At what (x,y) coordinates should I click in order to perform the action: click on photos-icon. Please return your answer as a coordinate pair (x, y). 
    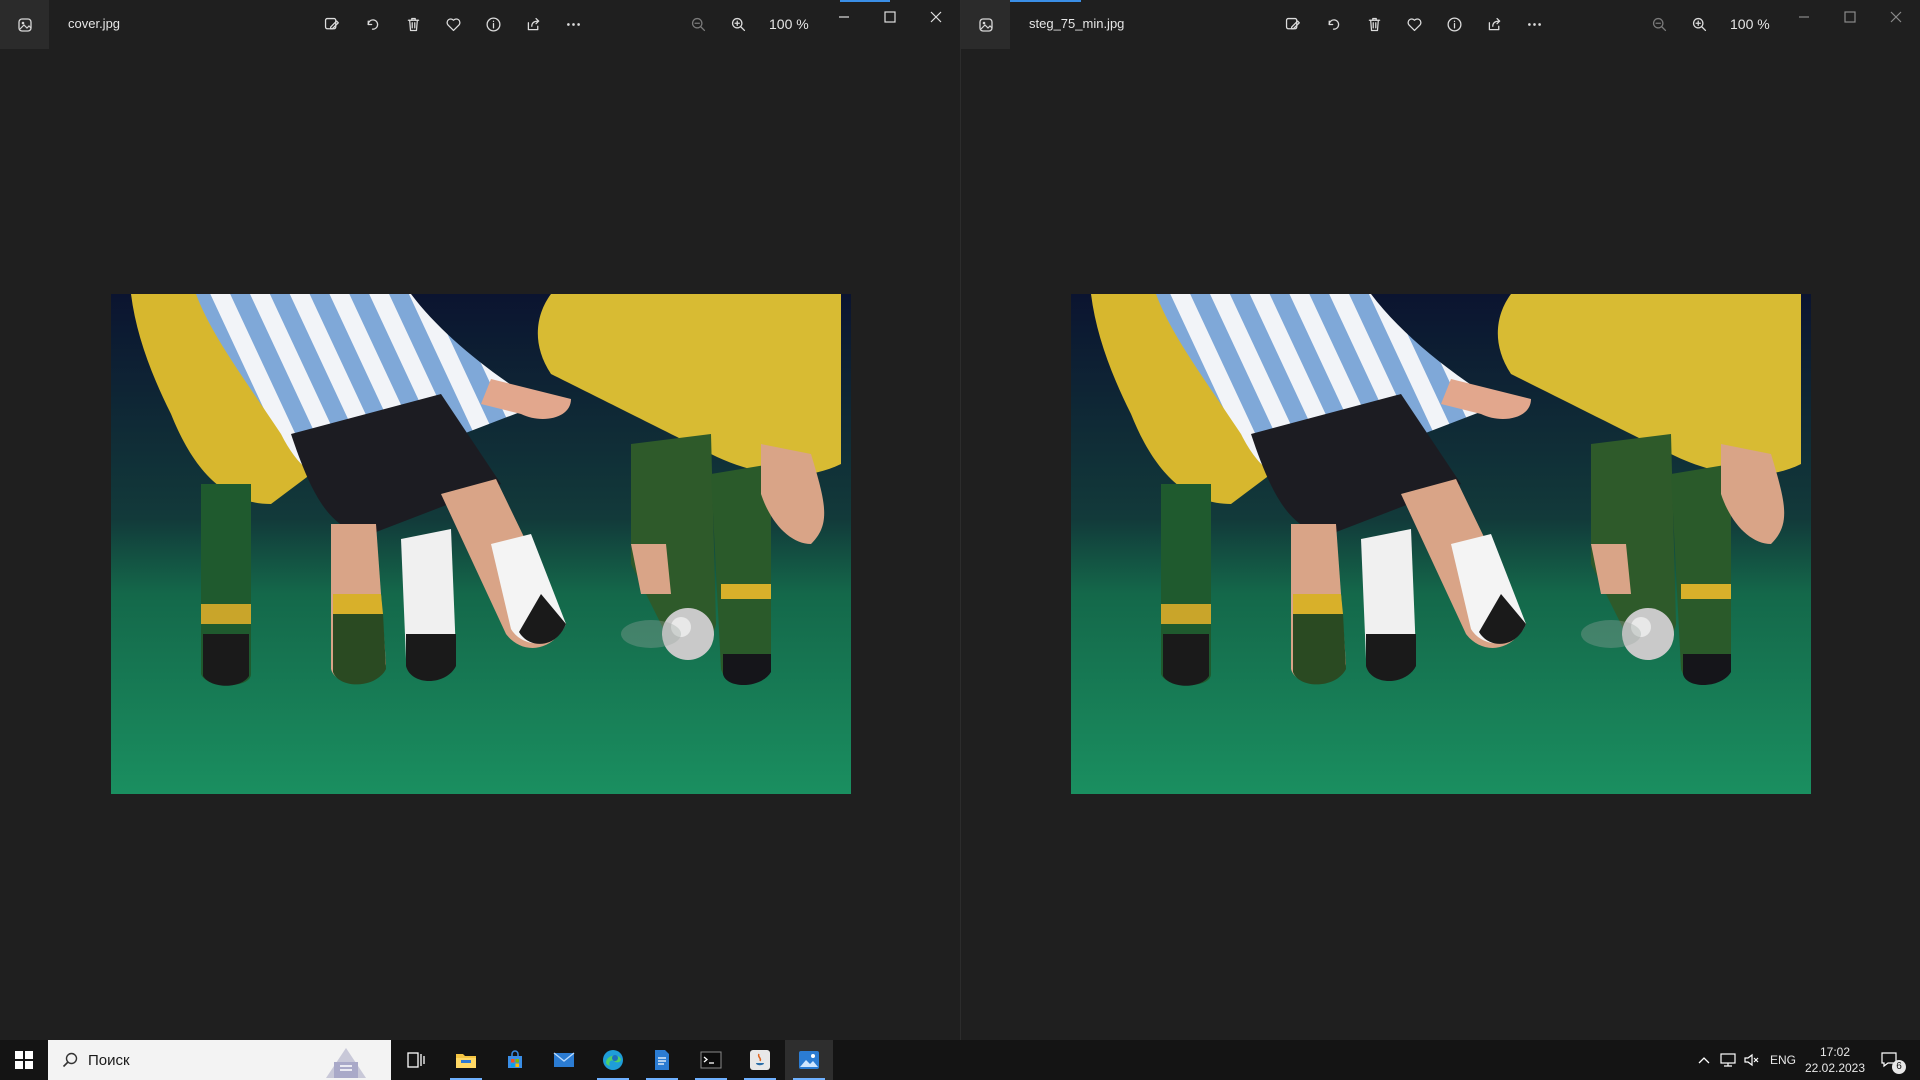
    Looking at the image, I should click on (809, 1060).